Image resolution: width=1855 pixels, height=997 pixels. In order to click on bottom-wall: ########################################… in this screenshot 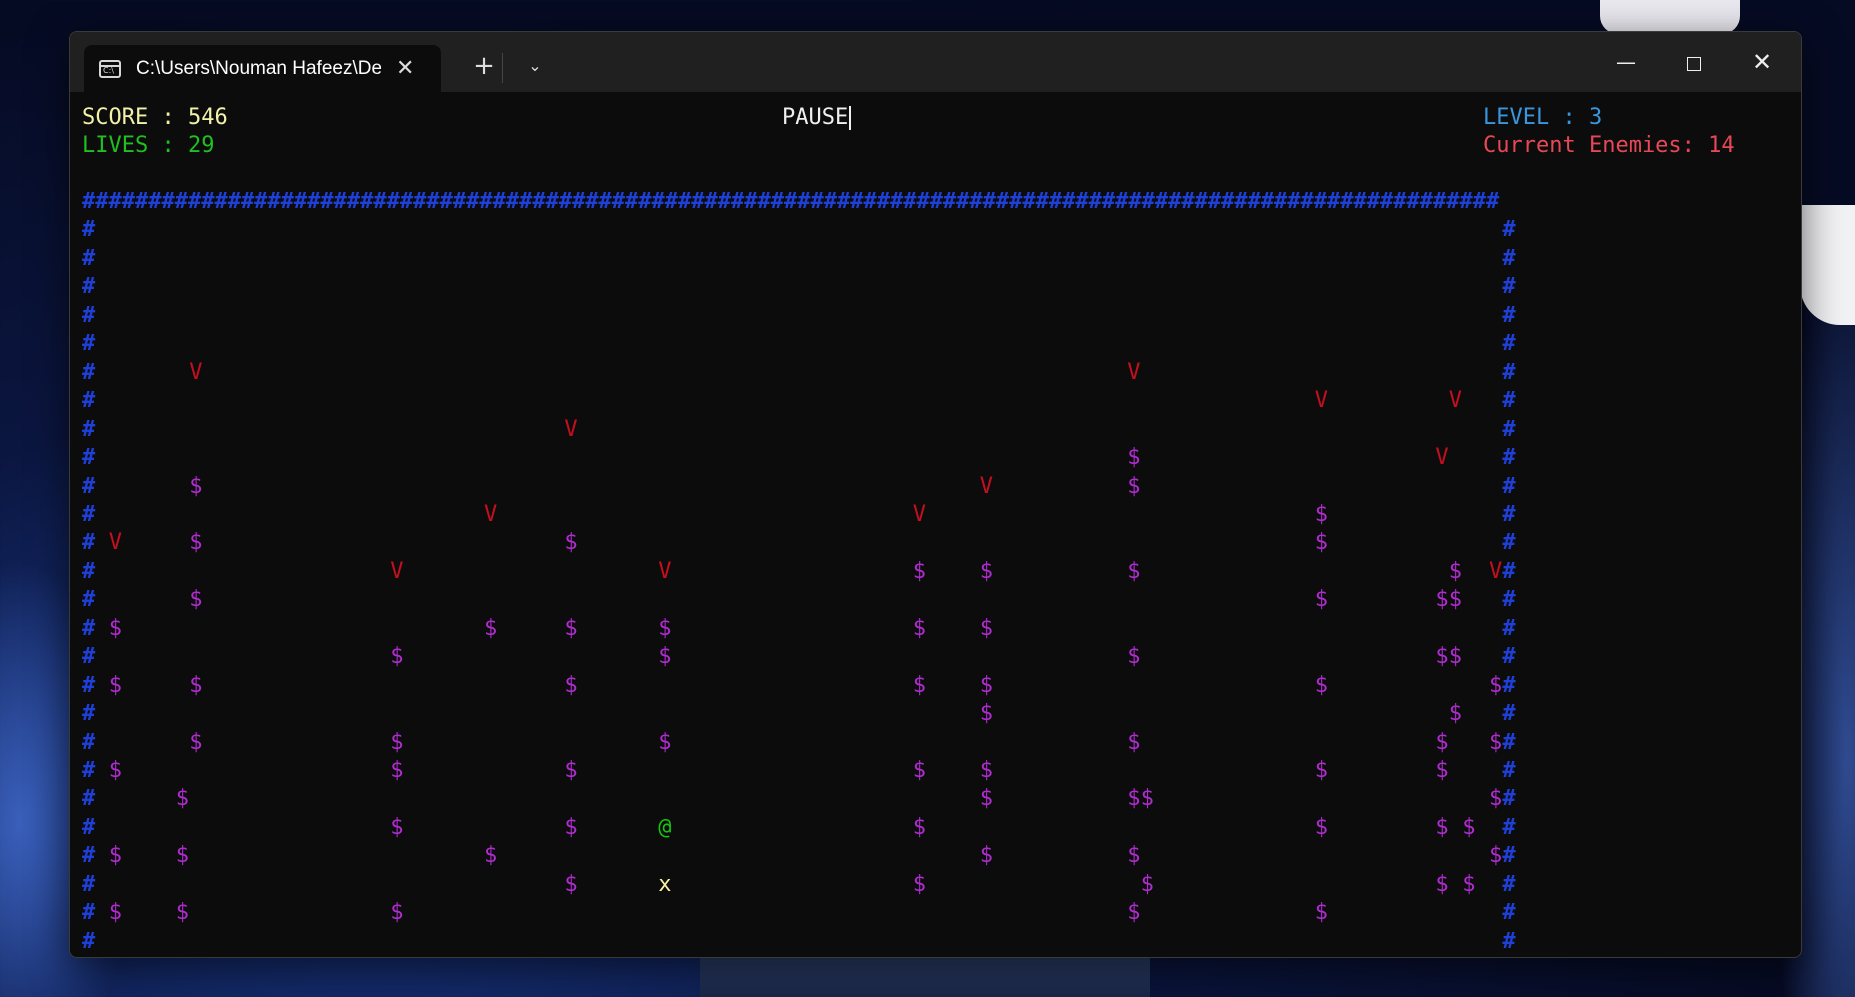, I will do `click(790, 956)`.